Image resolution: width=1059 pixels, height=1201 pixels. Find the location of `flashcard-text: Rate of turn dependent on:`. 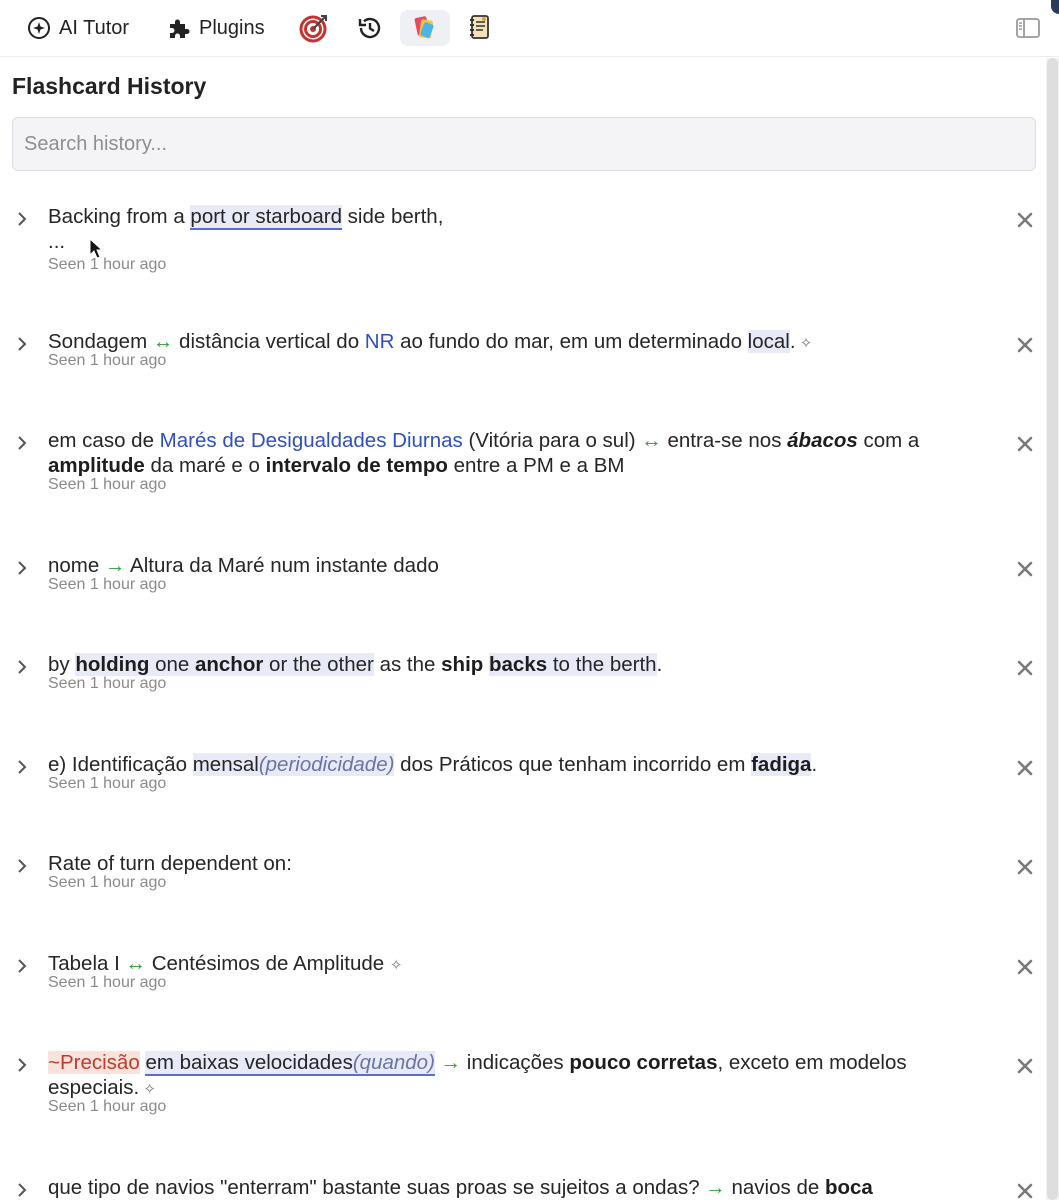

flashcard-text: Rate of turn dependent on: is located at coordinates (520, 863).